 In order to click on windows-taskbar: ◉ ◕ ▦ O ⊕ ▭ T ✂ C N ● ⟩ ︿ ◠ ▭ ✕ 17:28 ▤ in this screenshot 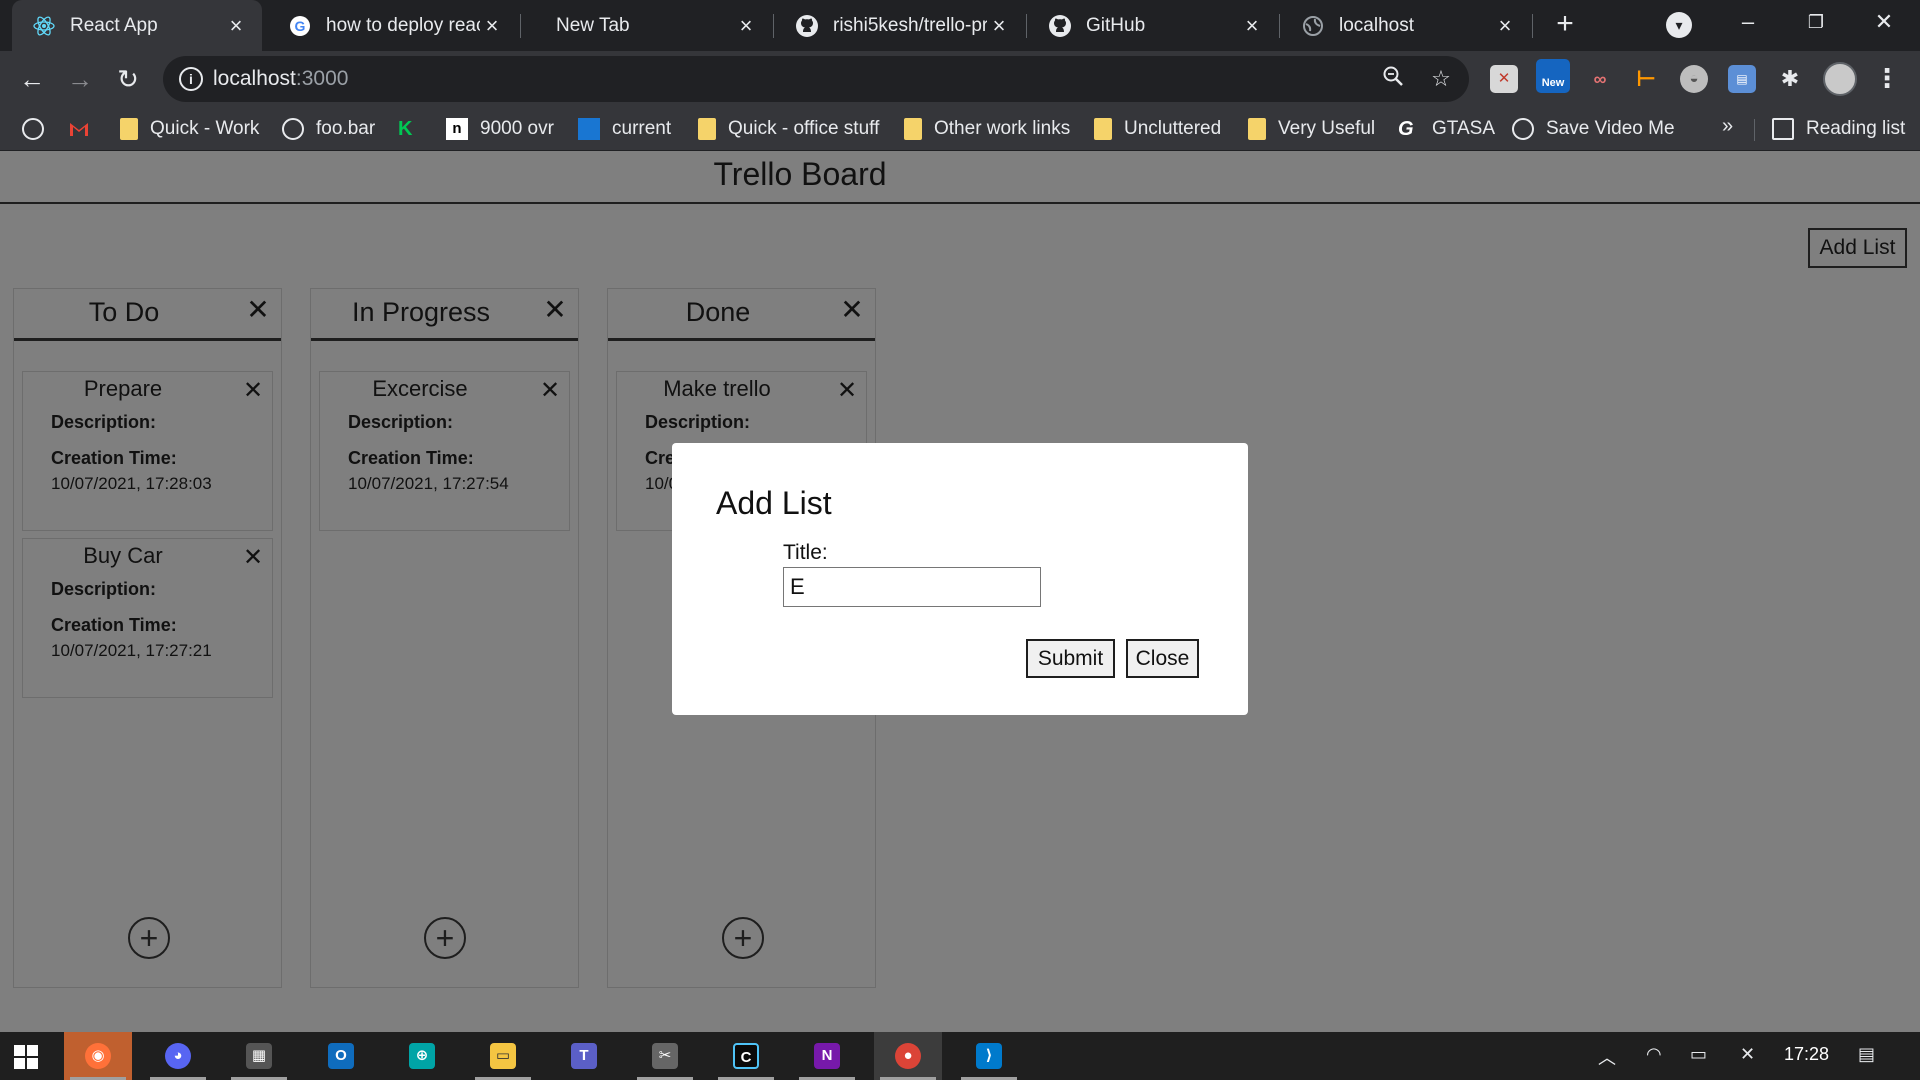, I will do `click(960, 1056)`.